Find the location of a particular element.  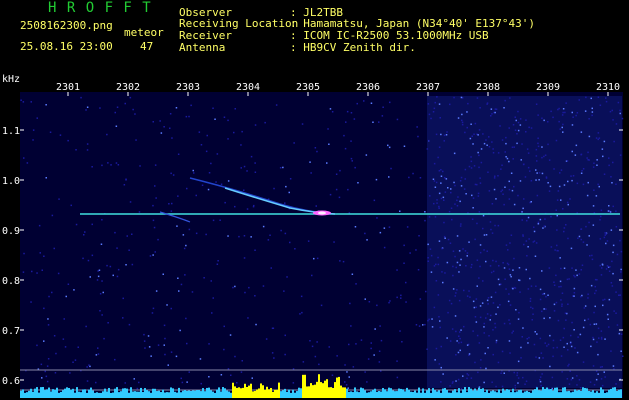

echo-core is located at coordinates (322, 213).